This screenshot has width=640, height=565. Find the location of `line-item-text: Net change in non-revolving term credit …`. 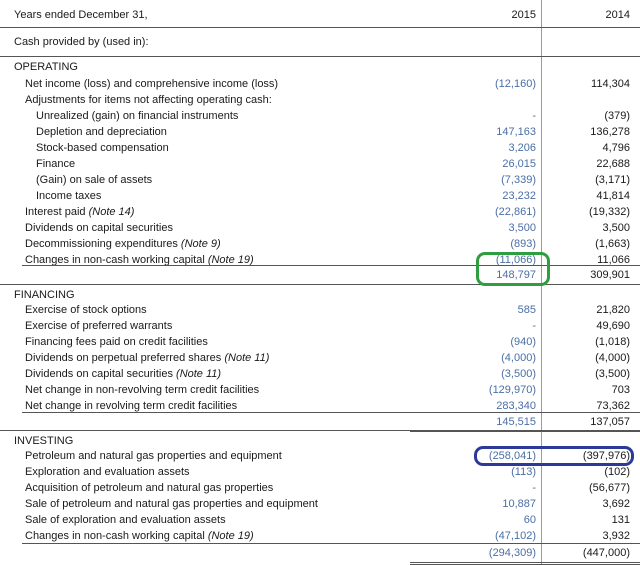

line-item-text: Net change in non-revolving term credit … is located at coordinates (142, 390).